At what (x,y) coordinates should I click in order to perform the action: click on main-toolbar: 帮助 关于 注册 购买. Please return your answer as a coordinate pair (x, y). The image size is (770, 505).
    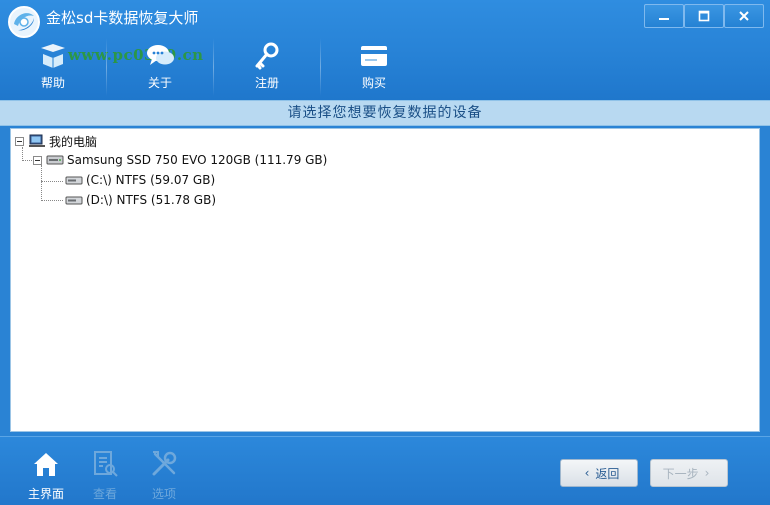
    Looking at the image, I should click on (213, 67).